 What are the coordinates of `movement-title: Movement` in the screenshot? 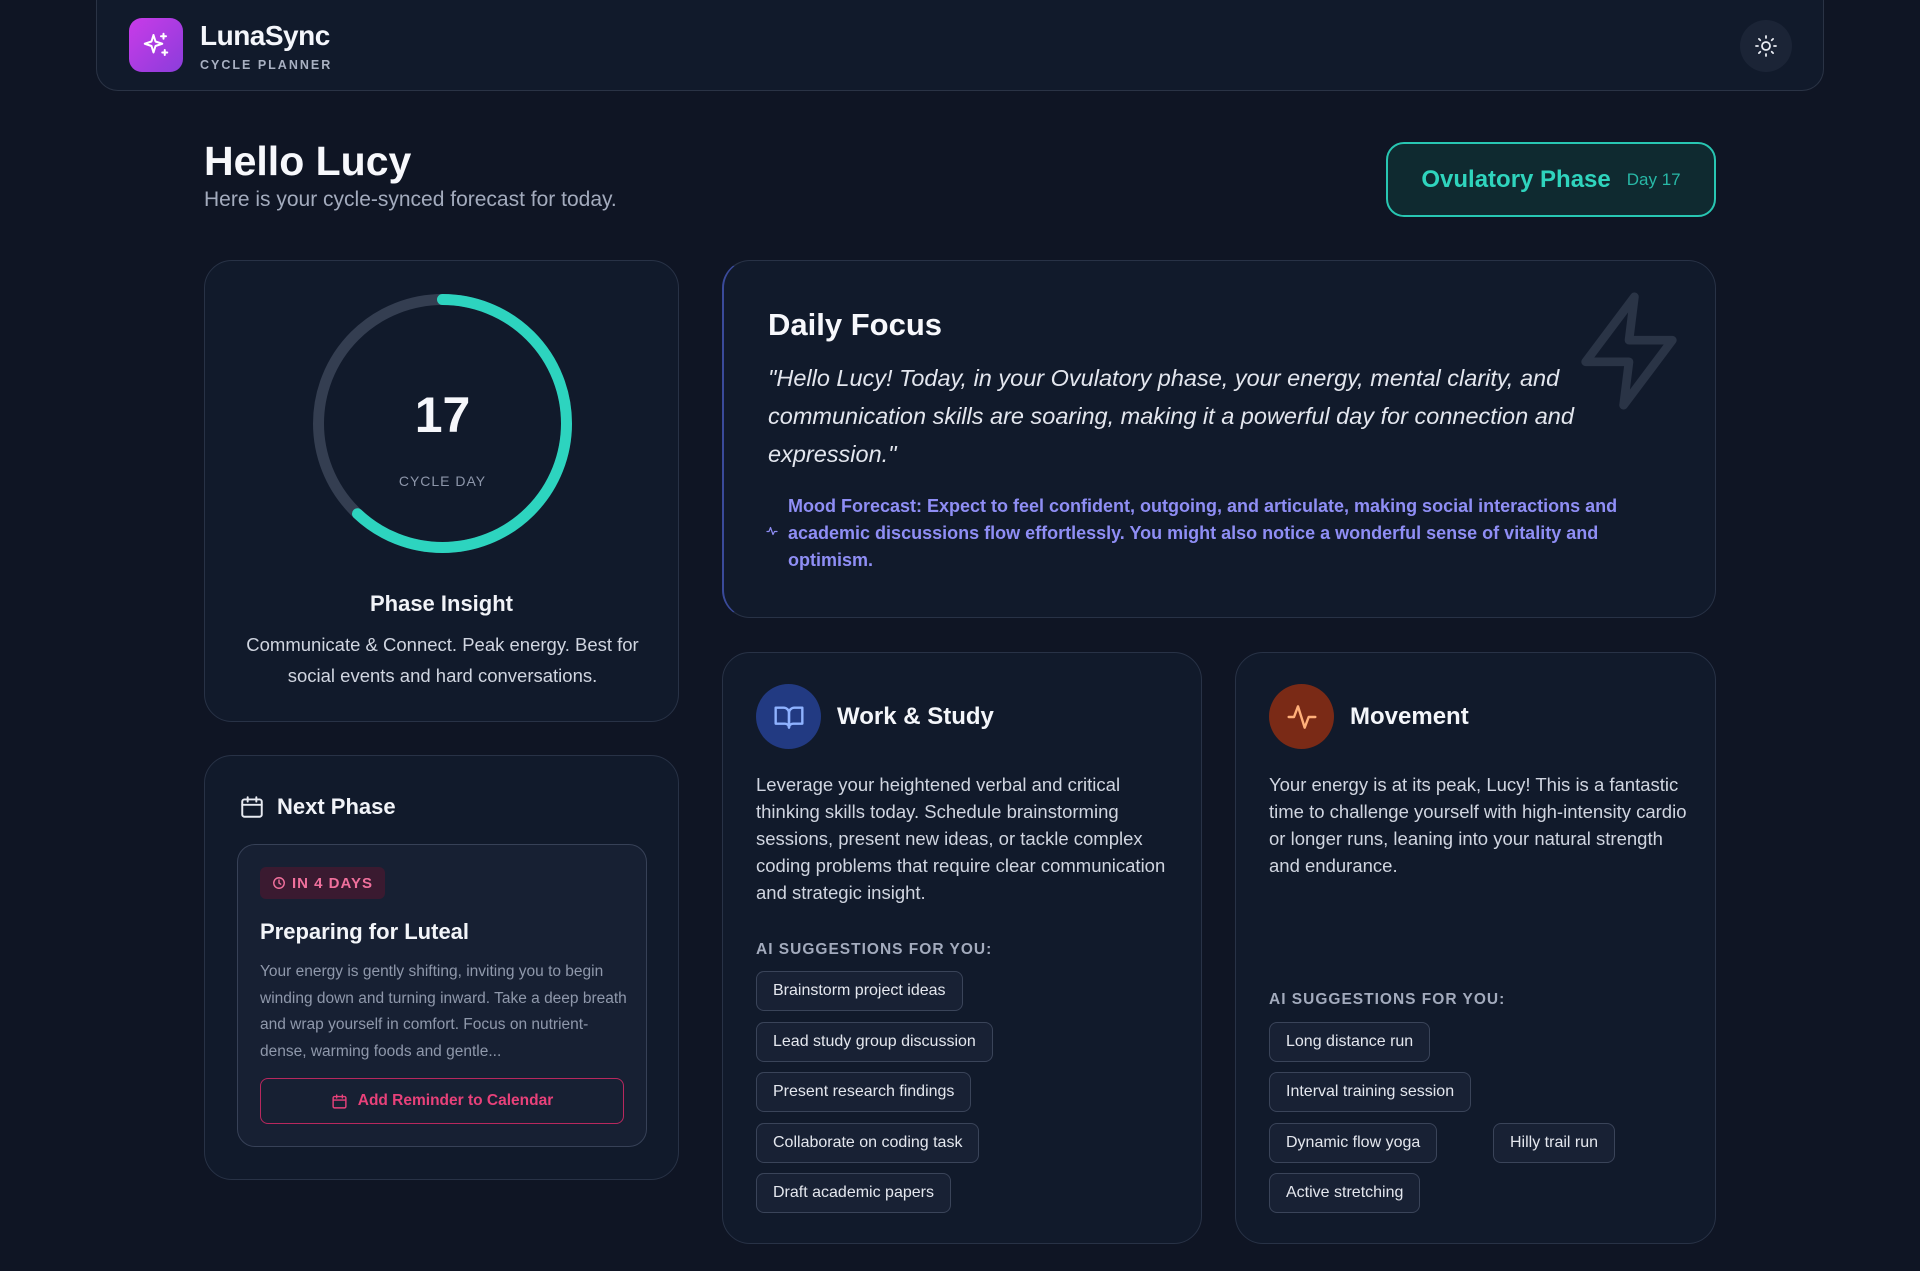 It's located at (1409, 716).